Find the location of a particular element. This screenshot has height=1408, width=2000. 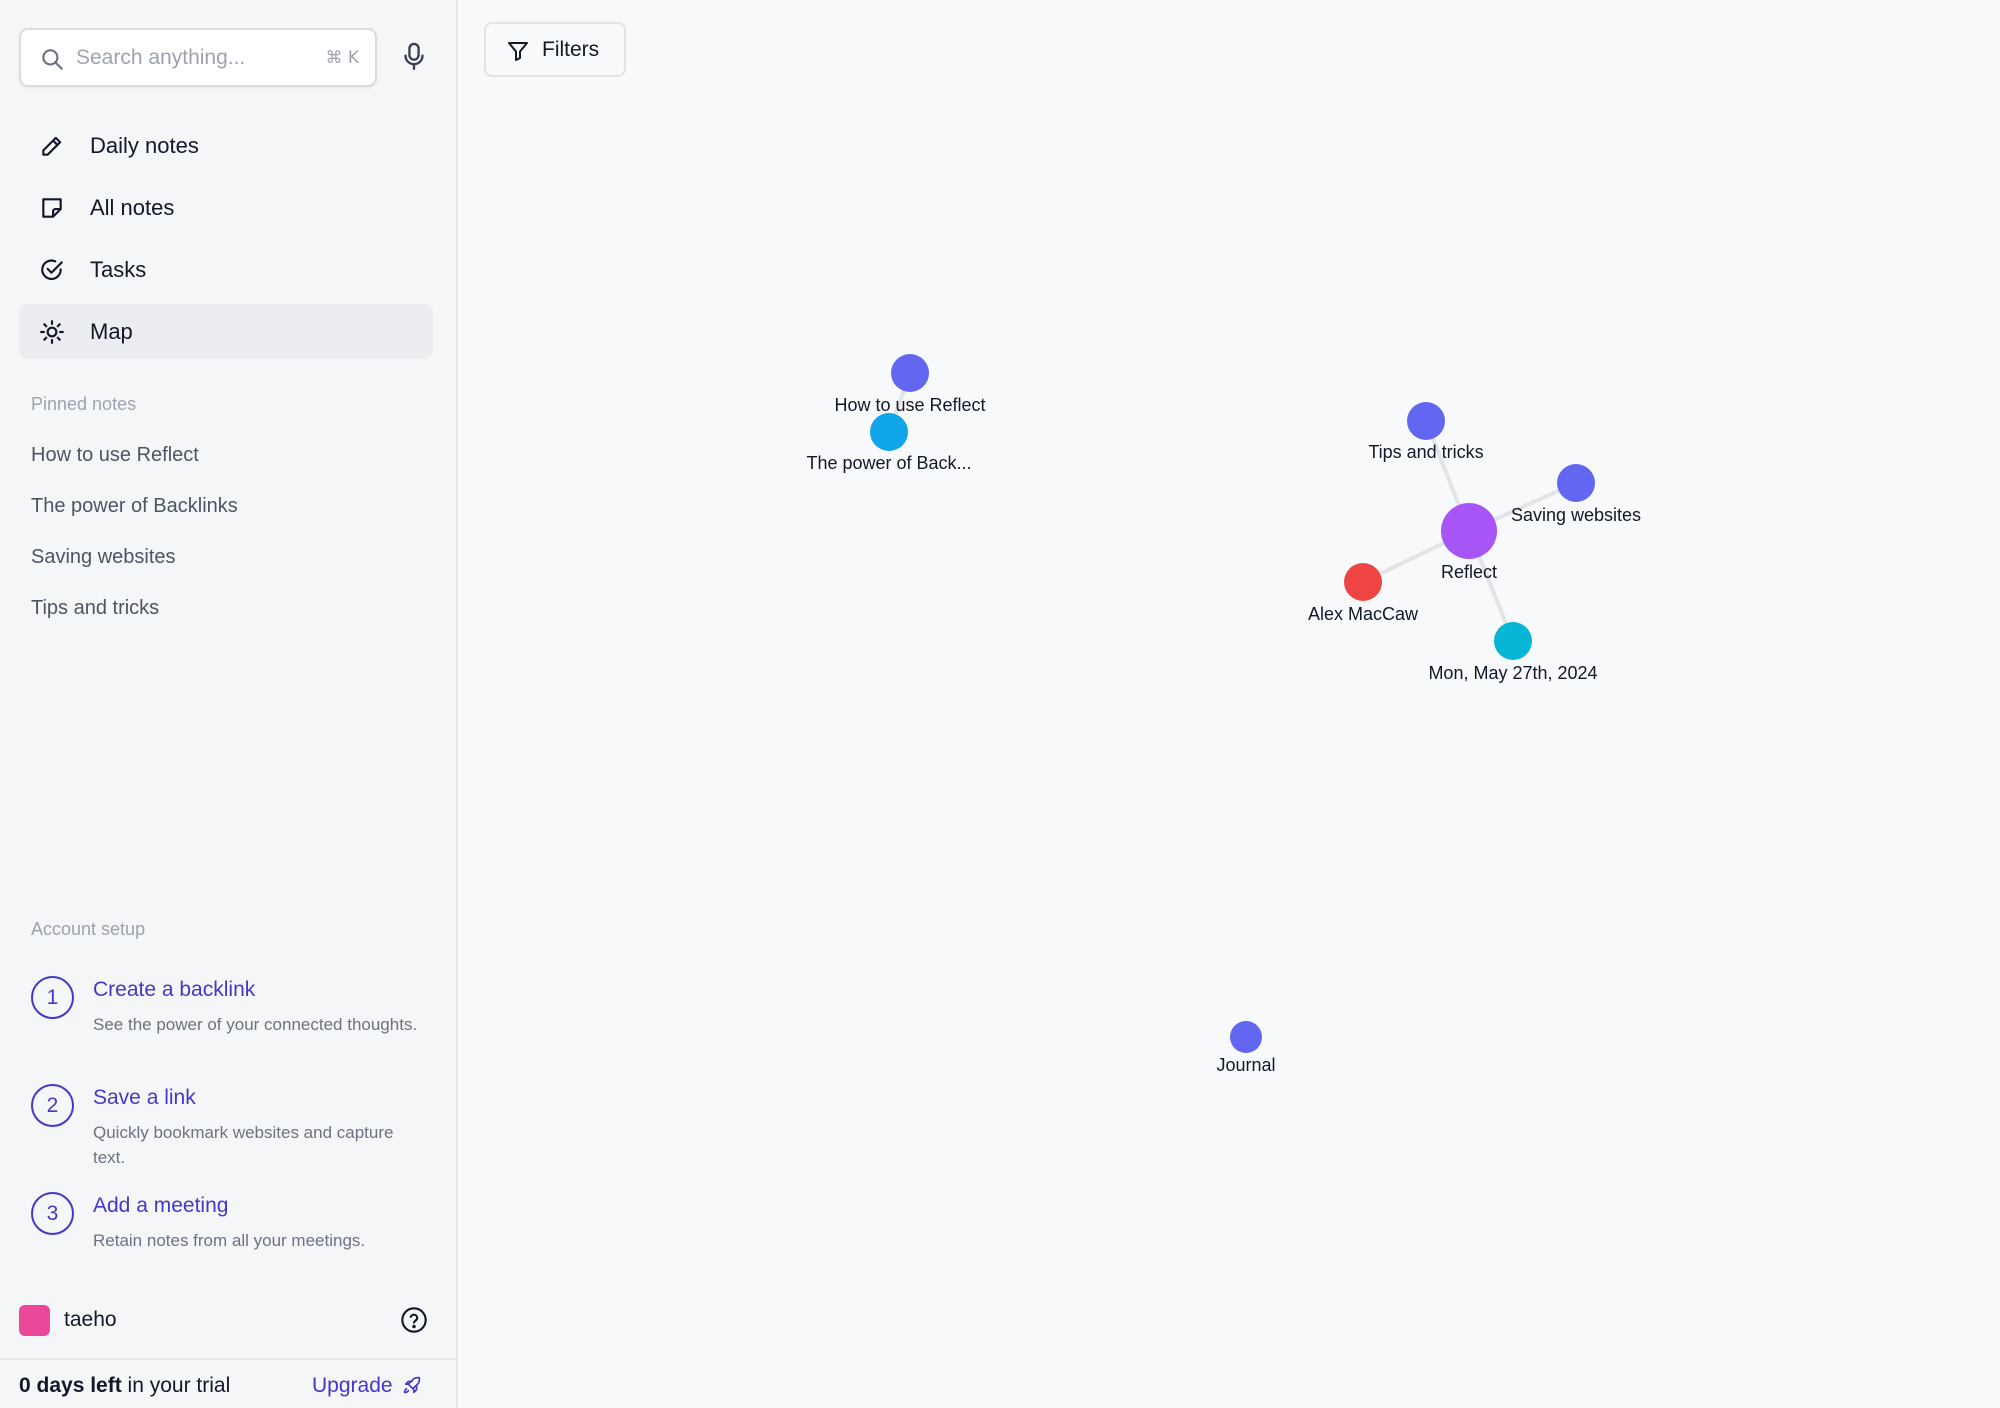

step-title-link: Add a meeting is located at coordinates (160, 1206).